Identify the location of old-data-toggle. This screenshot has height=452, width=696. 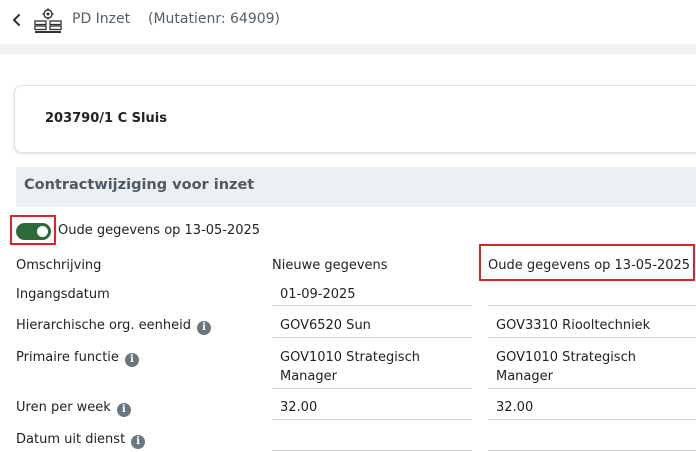
(33, 231).